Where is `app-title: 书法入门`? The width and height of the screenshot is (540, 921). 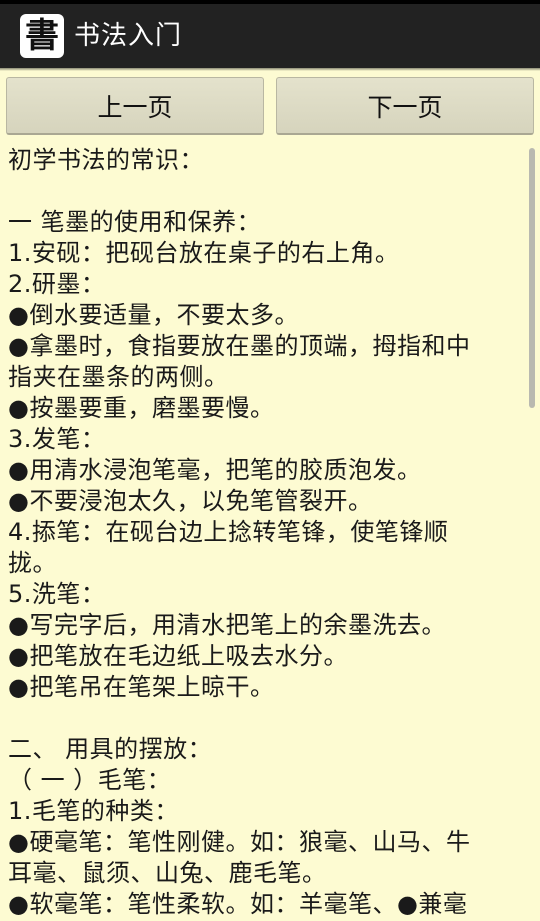 app-title: 书法入门 is located at coordinates (128, 36).